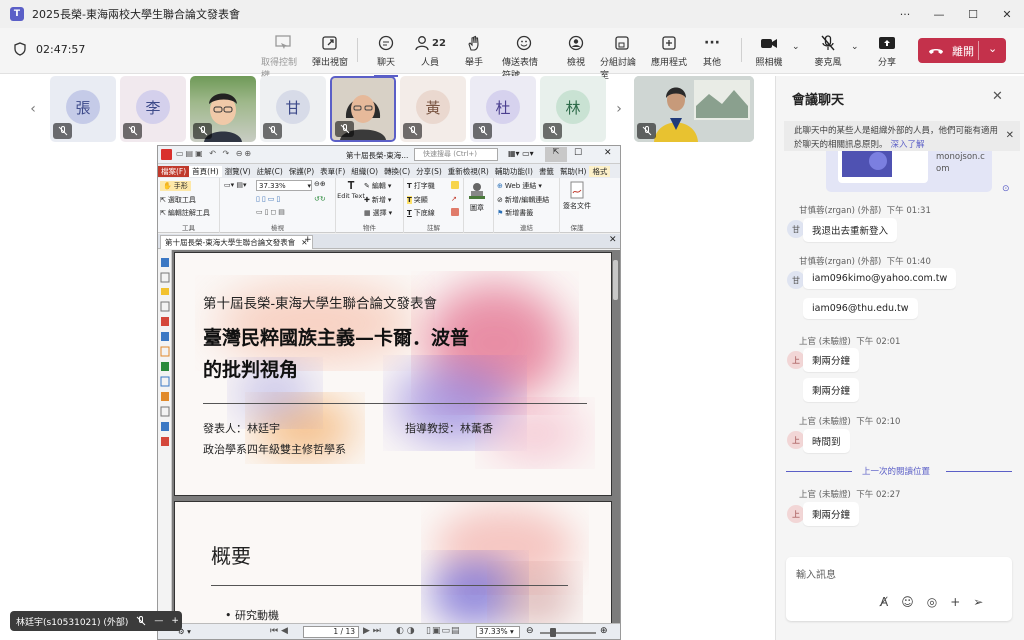 This screenshot has width=1024, height=640. Describe the element at coordinates (622, 57) in the screenshot. I see `breakout-rooms-button: 分組討論室` at that location.